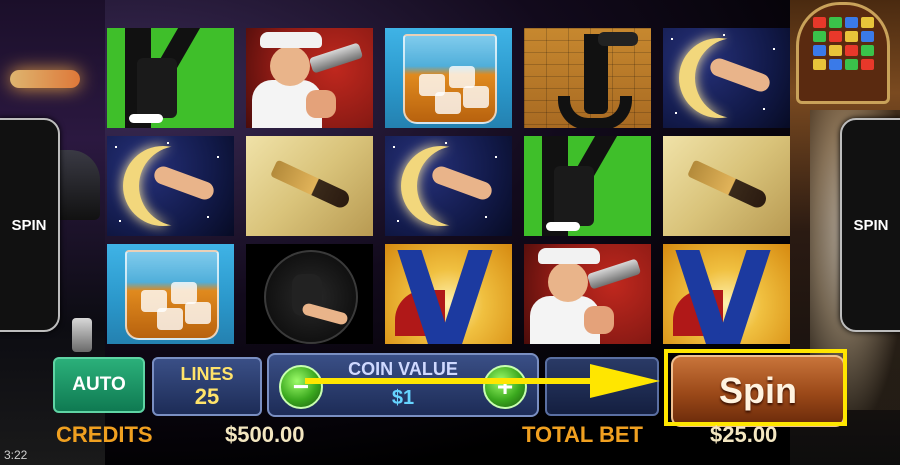  What do you see at coordinates (595, 112) in the screenshot?
I see `letter-j-hook` at bounding box center [595, 112].